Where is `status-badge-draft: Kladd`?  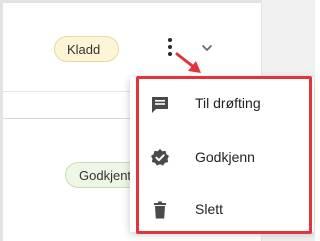 status-badge-draft: Kladd is located at coordinates (86, 49).